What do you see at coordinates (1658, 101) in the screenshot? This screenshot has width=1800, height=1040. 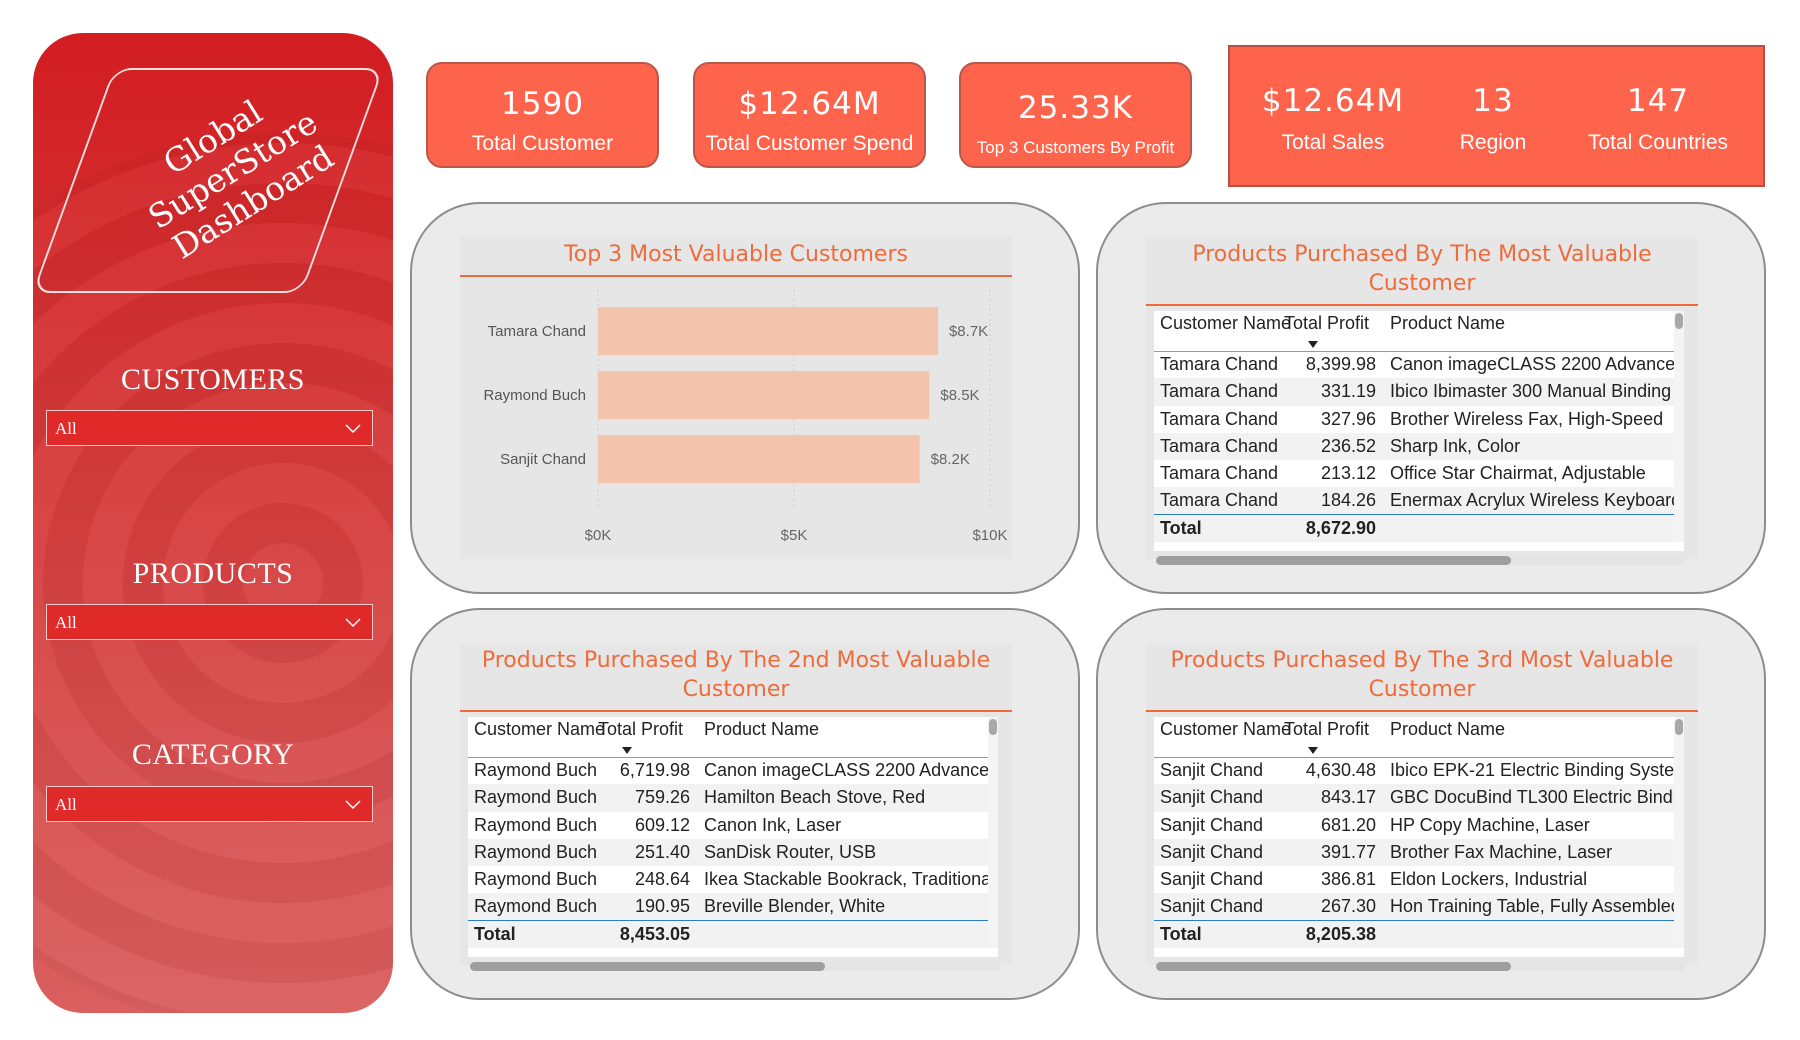 I see `kpi-total-countries: 147 Total Countries` at bounding box center [1658, 101].